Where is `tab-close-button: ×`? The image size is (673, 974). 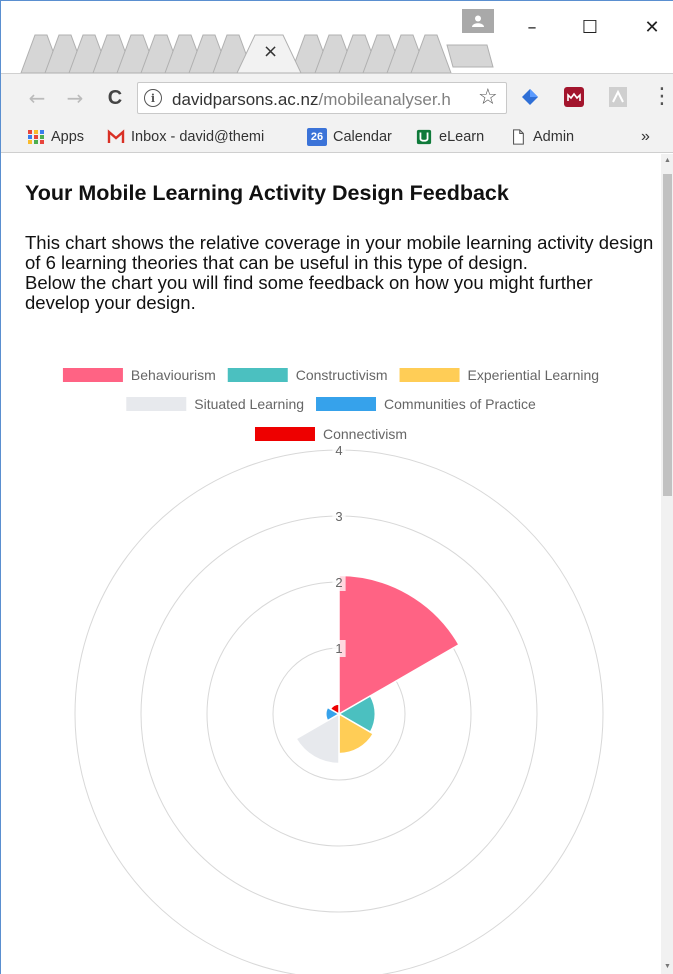 tab-close-button: × is located at coordinates (270, 51).